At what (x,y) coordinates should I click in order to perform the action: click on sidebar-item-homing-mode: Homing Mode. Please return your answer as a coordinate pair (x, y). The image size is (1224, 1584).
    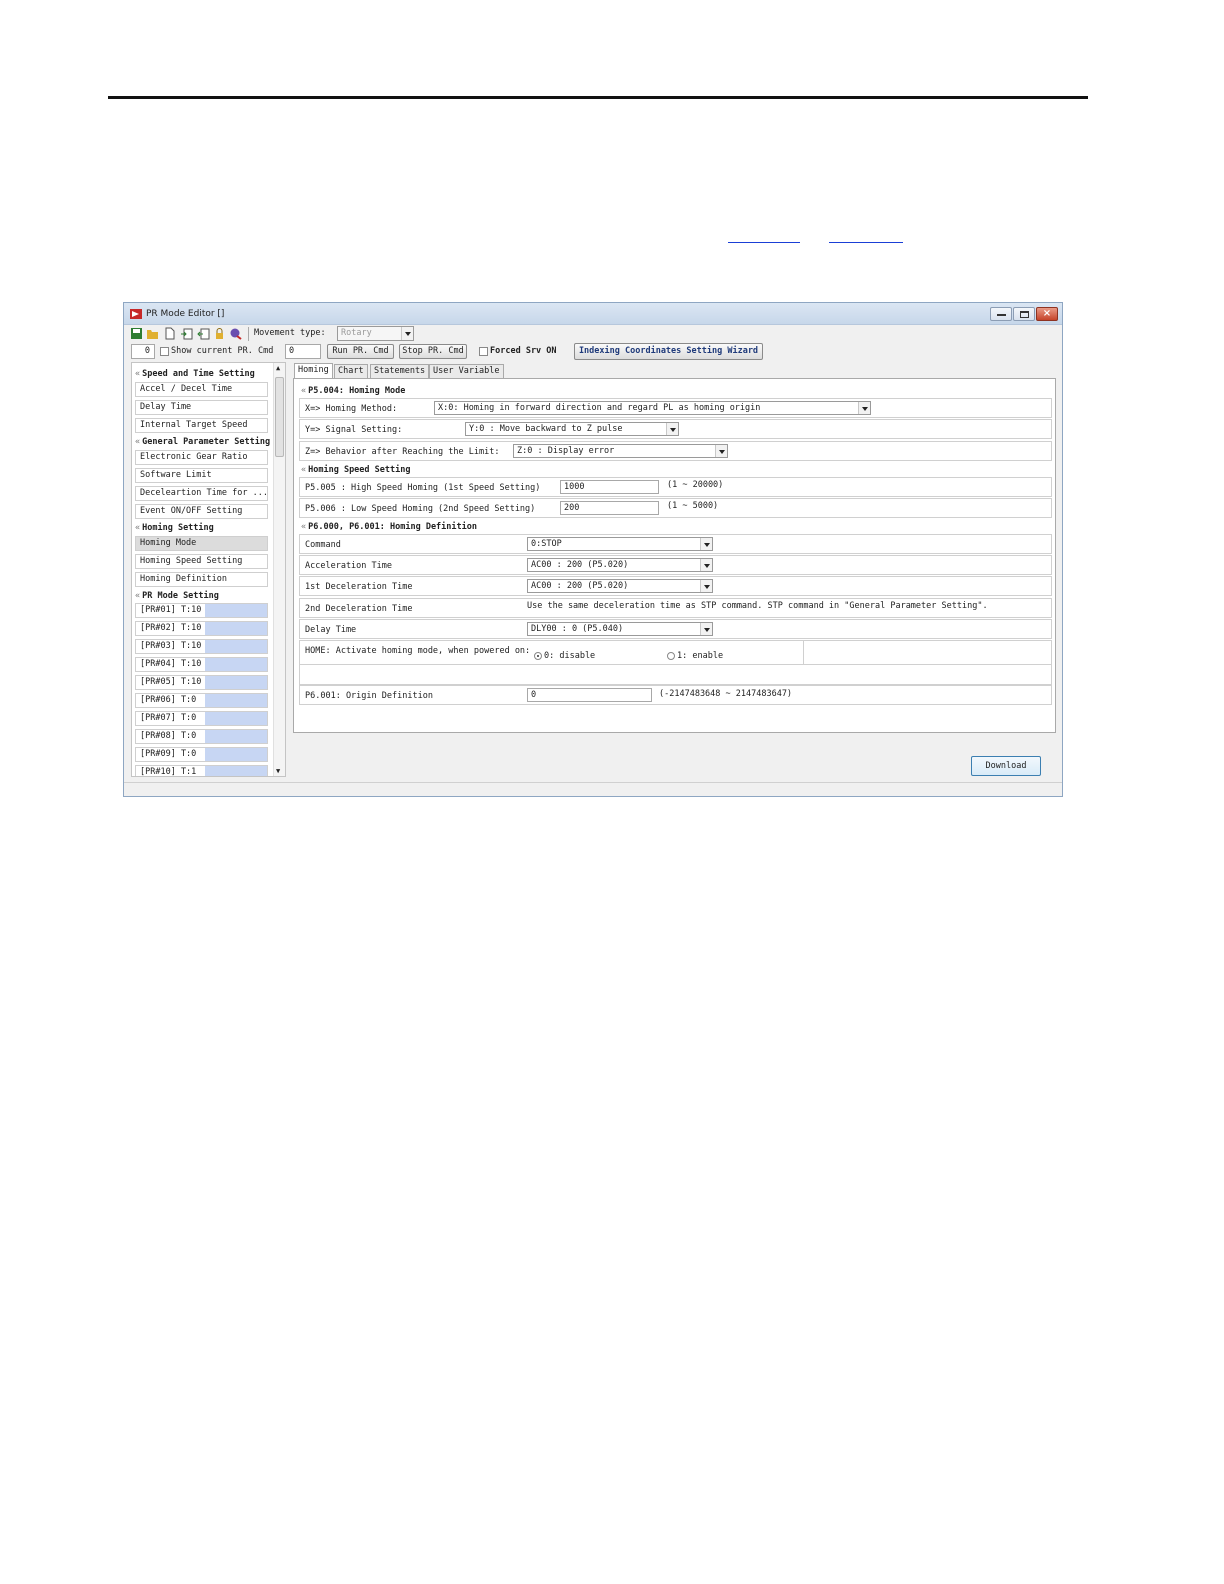
    Looking at the image, I should click on (201, 543).